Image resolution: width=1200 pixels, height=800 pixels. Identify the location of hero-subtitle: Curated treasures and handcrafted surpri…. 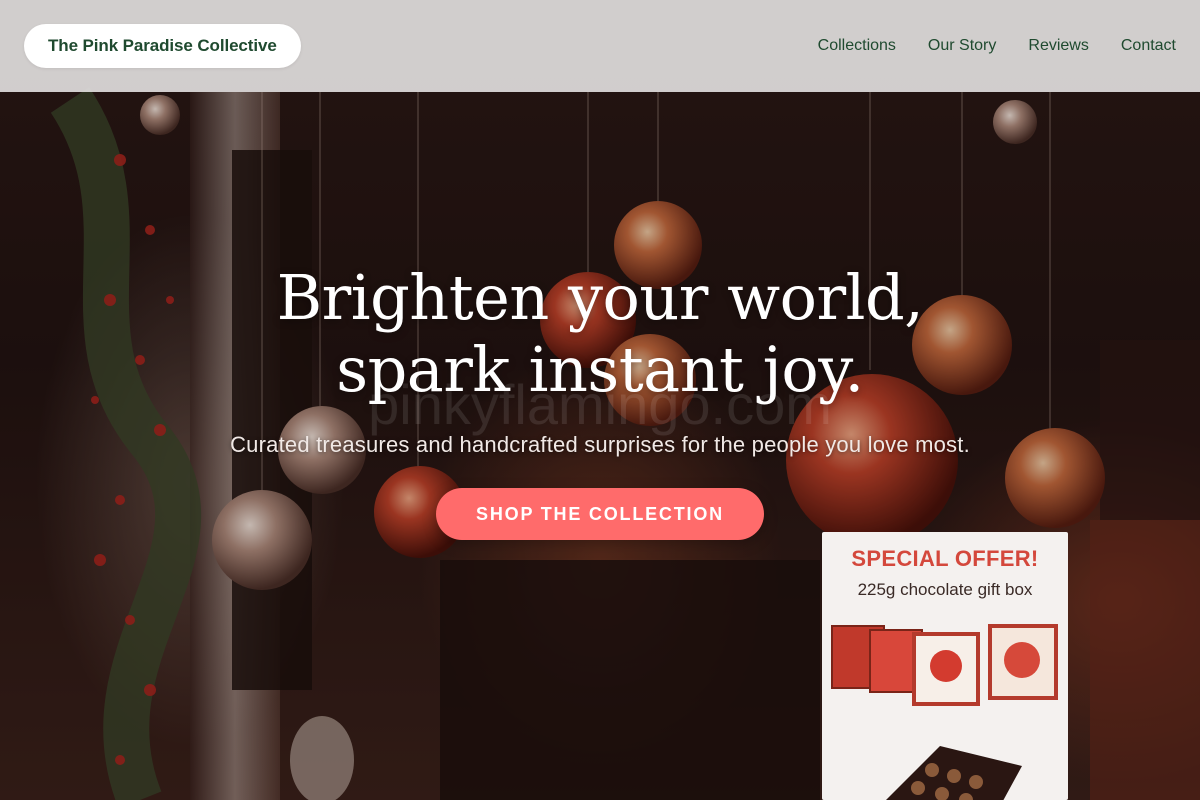
(600, 444).